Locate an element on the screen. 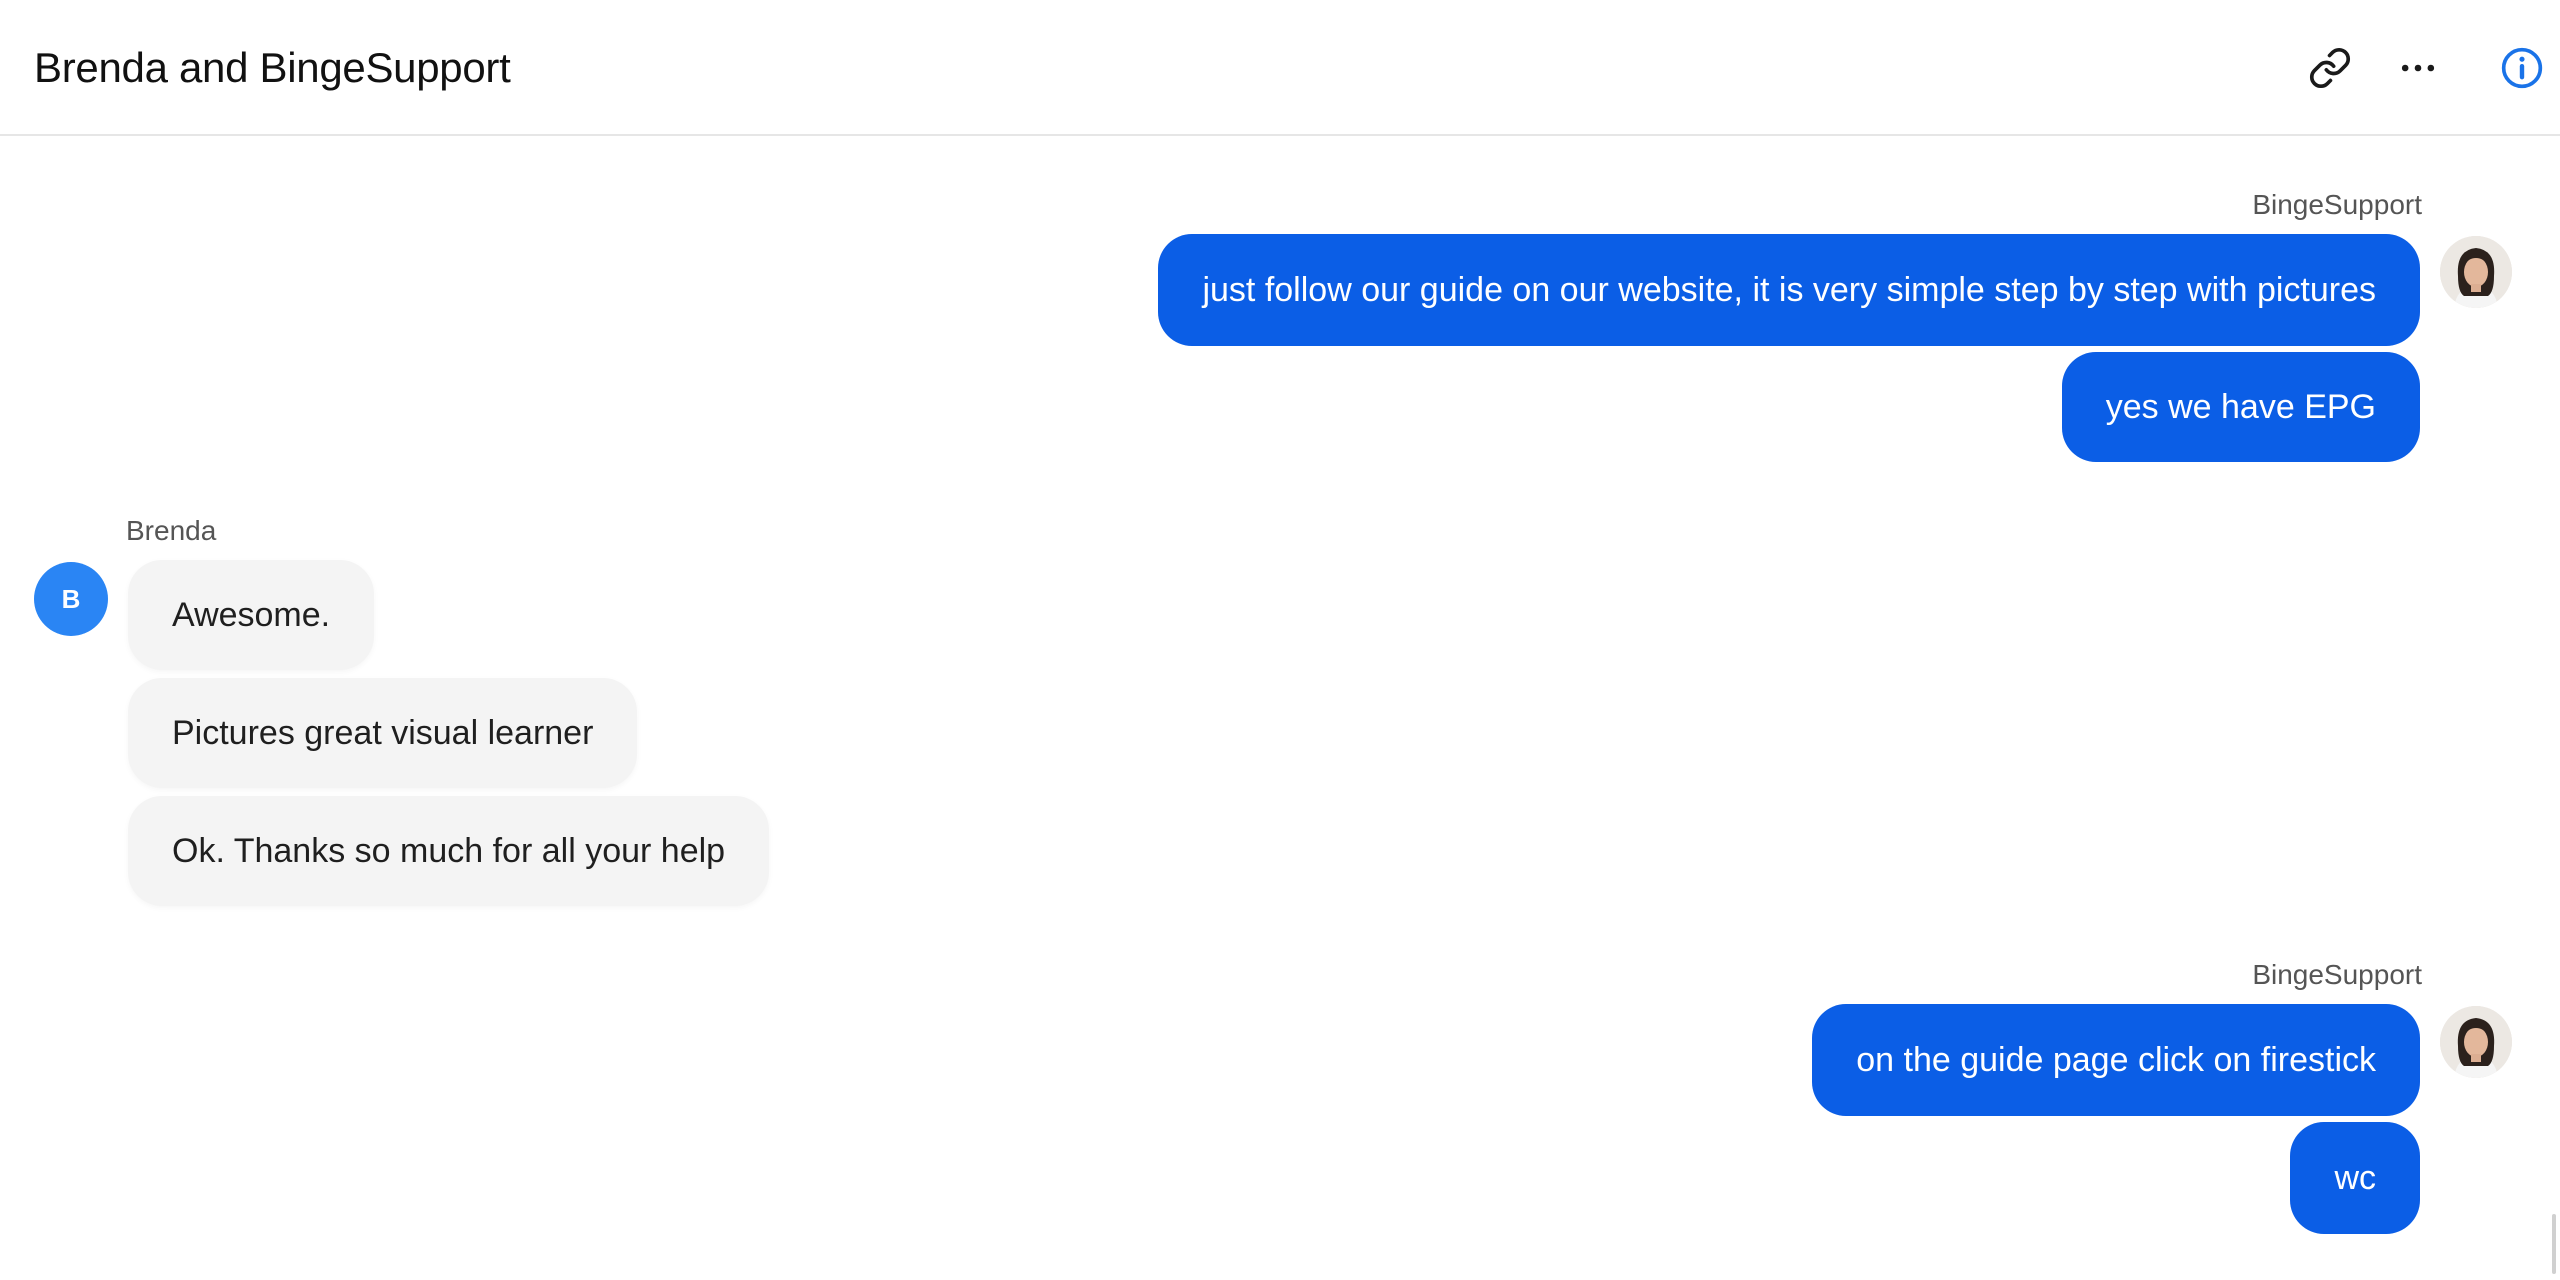 The height and width of the screenshot is (1280, 2560). info-icon is located at coordinates (2522, 68).